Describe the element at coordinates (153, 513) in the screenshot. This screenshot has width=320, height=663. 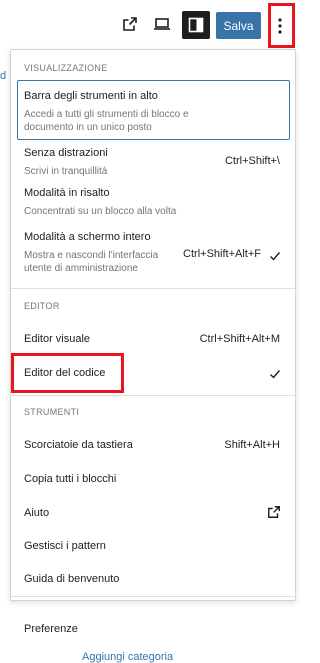
I see `menu-item-help: Aiuto` at that location.